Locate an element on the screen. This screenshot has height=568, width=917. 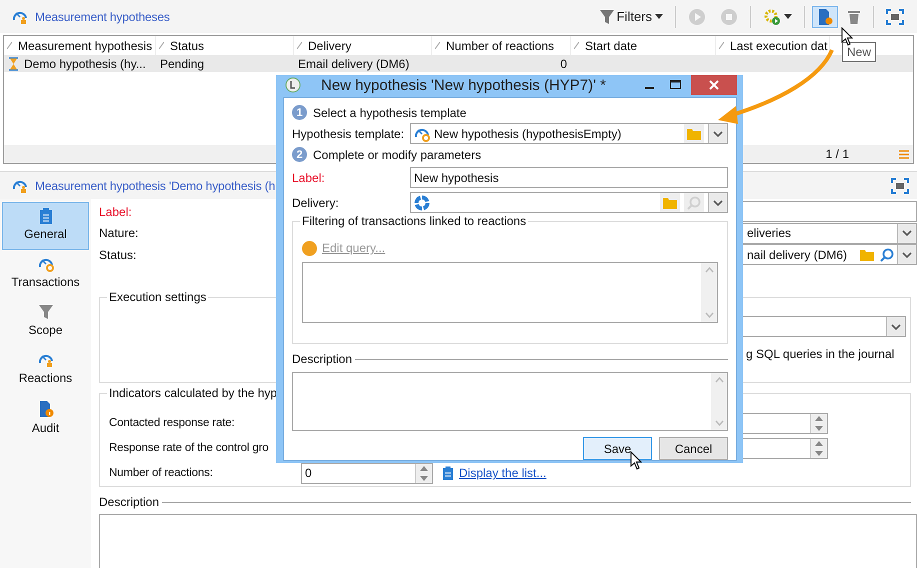
save-button: Save is located at coordinates (617, 448).